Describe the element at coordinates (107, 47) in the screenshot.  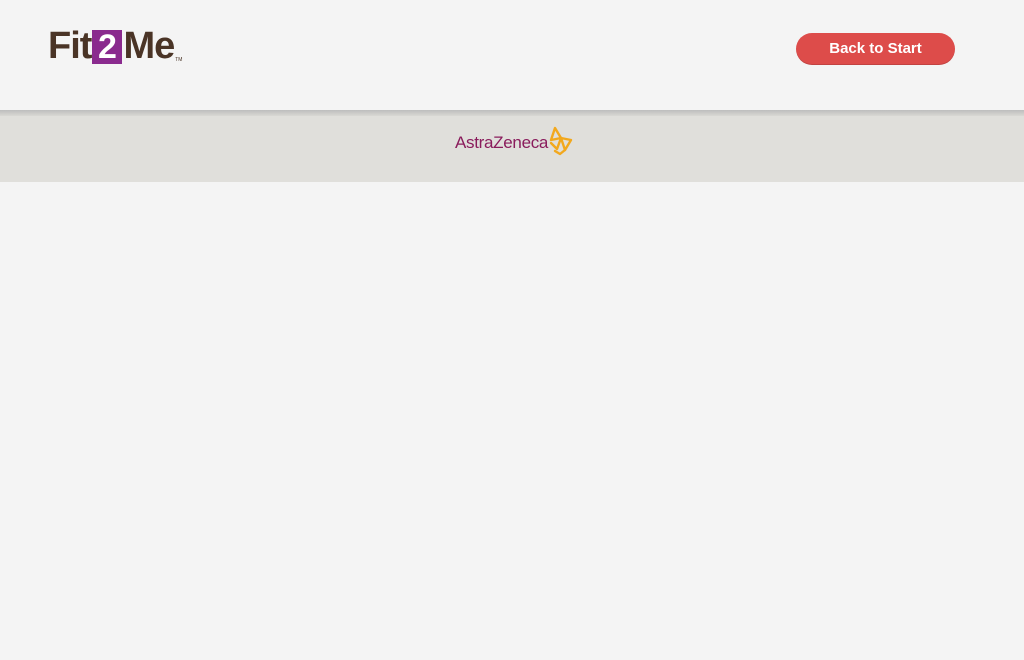
I see `logo-number: 2` at that location.